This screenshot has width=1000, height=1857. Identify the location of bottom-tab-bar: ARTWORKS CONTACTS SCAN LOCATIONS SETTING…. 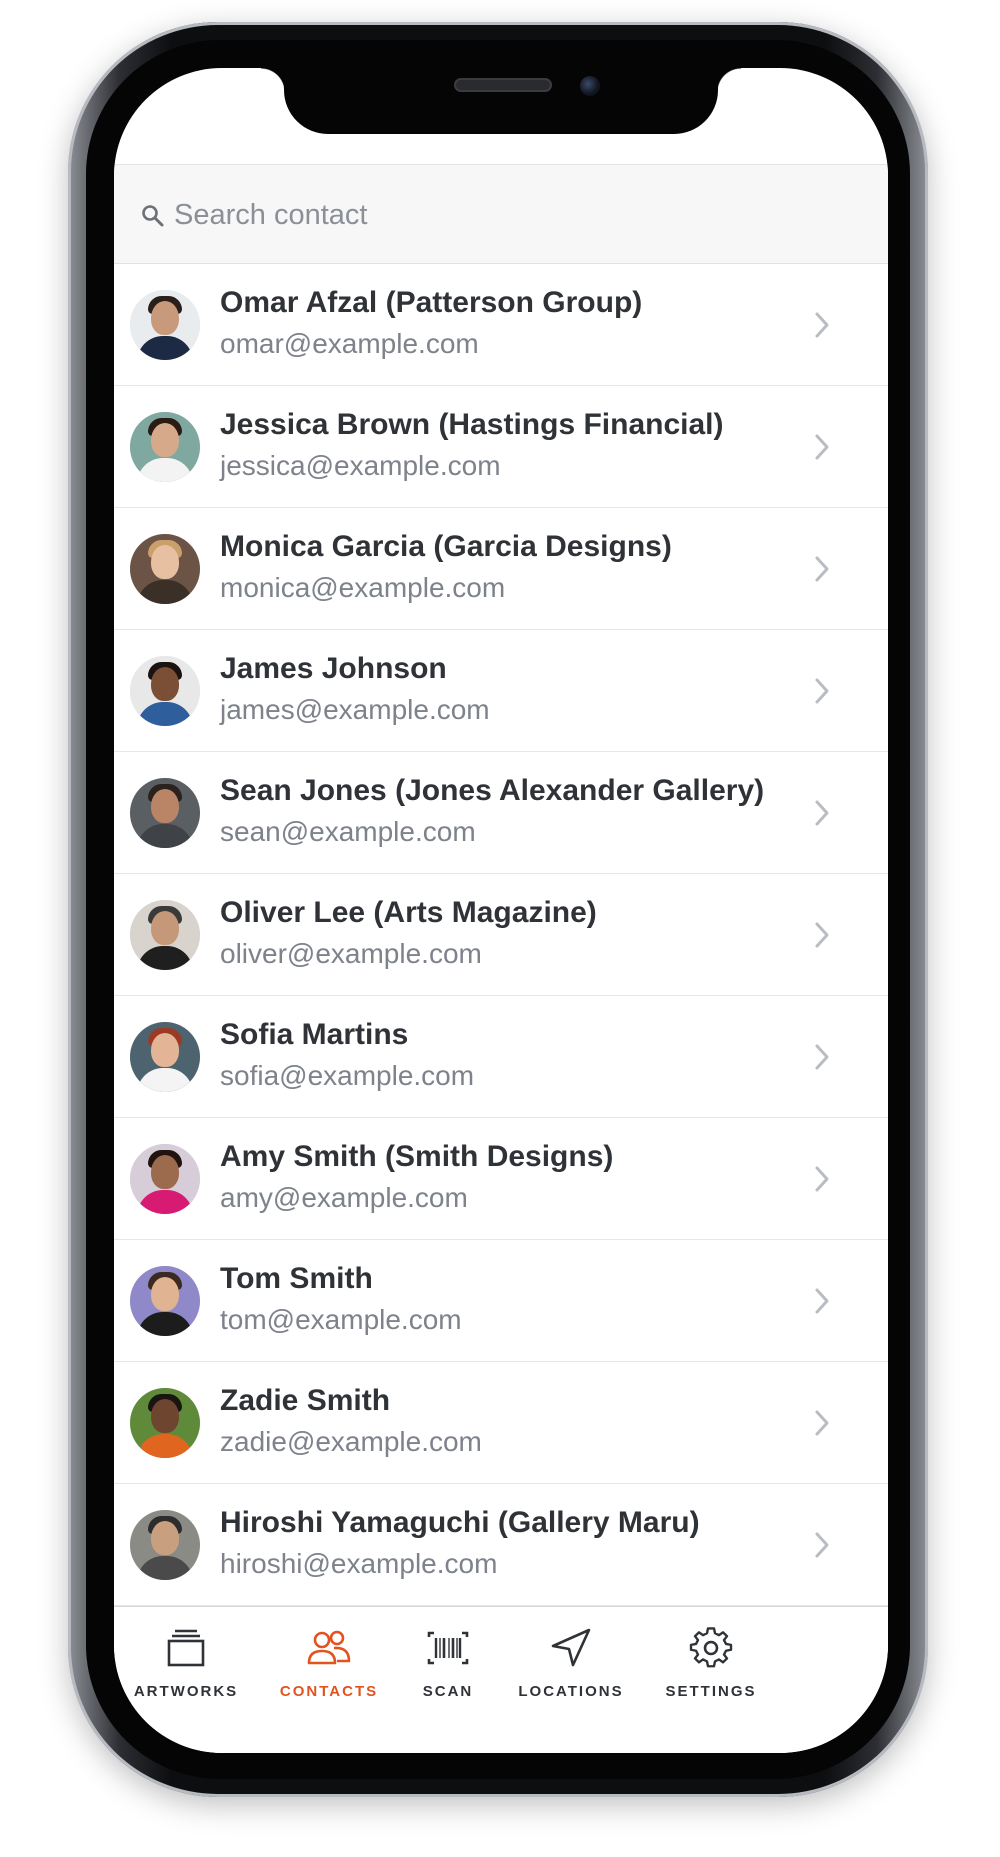
(501, 1679).